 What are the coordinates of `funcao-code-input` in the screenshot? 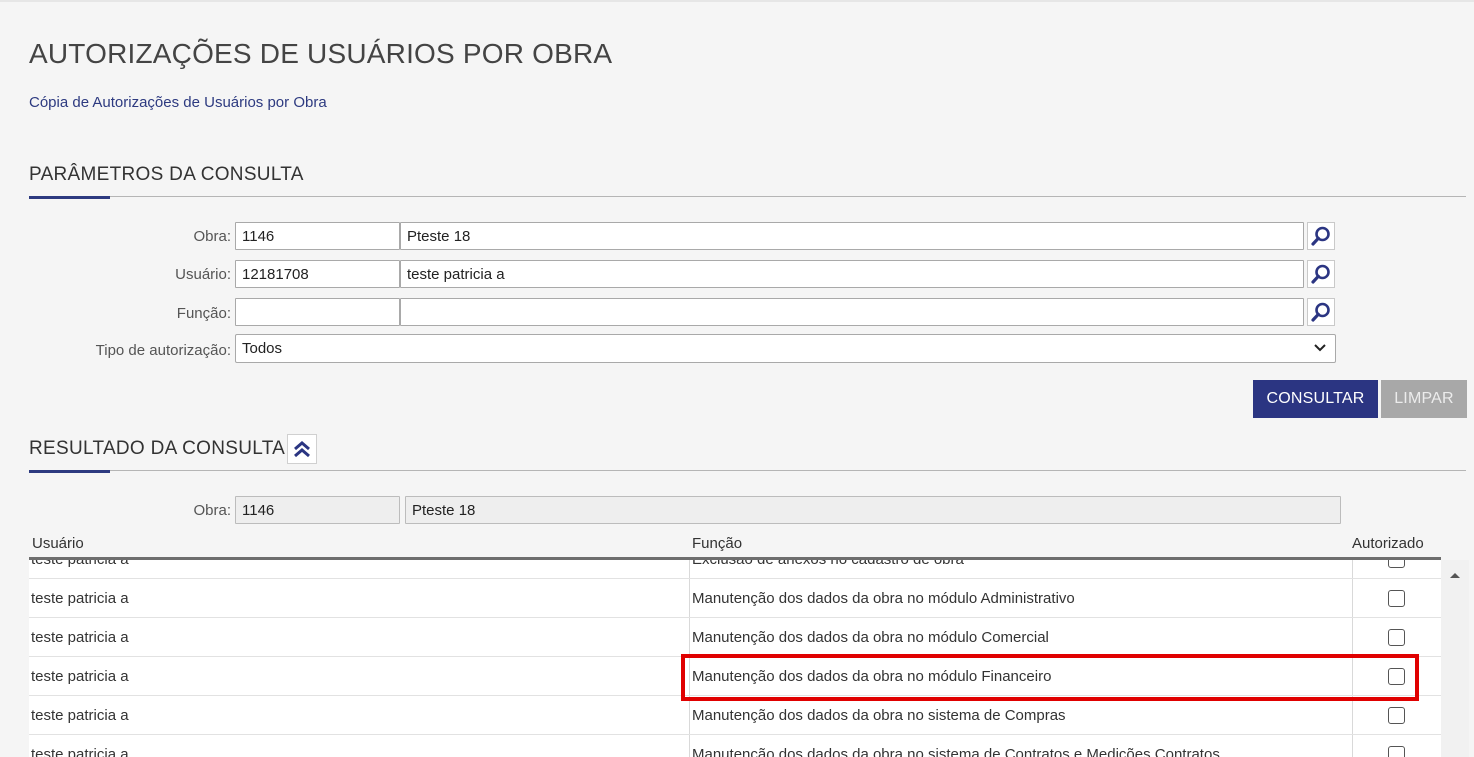 It's located at (317, 312).